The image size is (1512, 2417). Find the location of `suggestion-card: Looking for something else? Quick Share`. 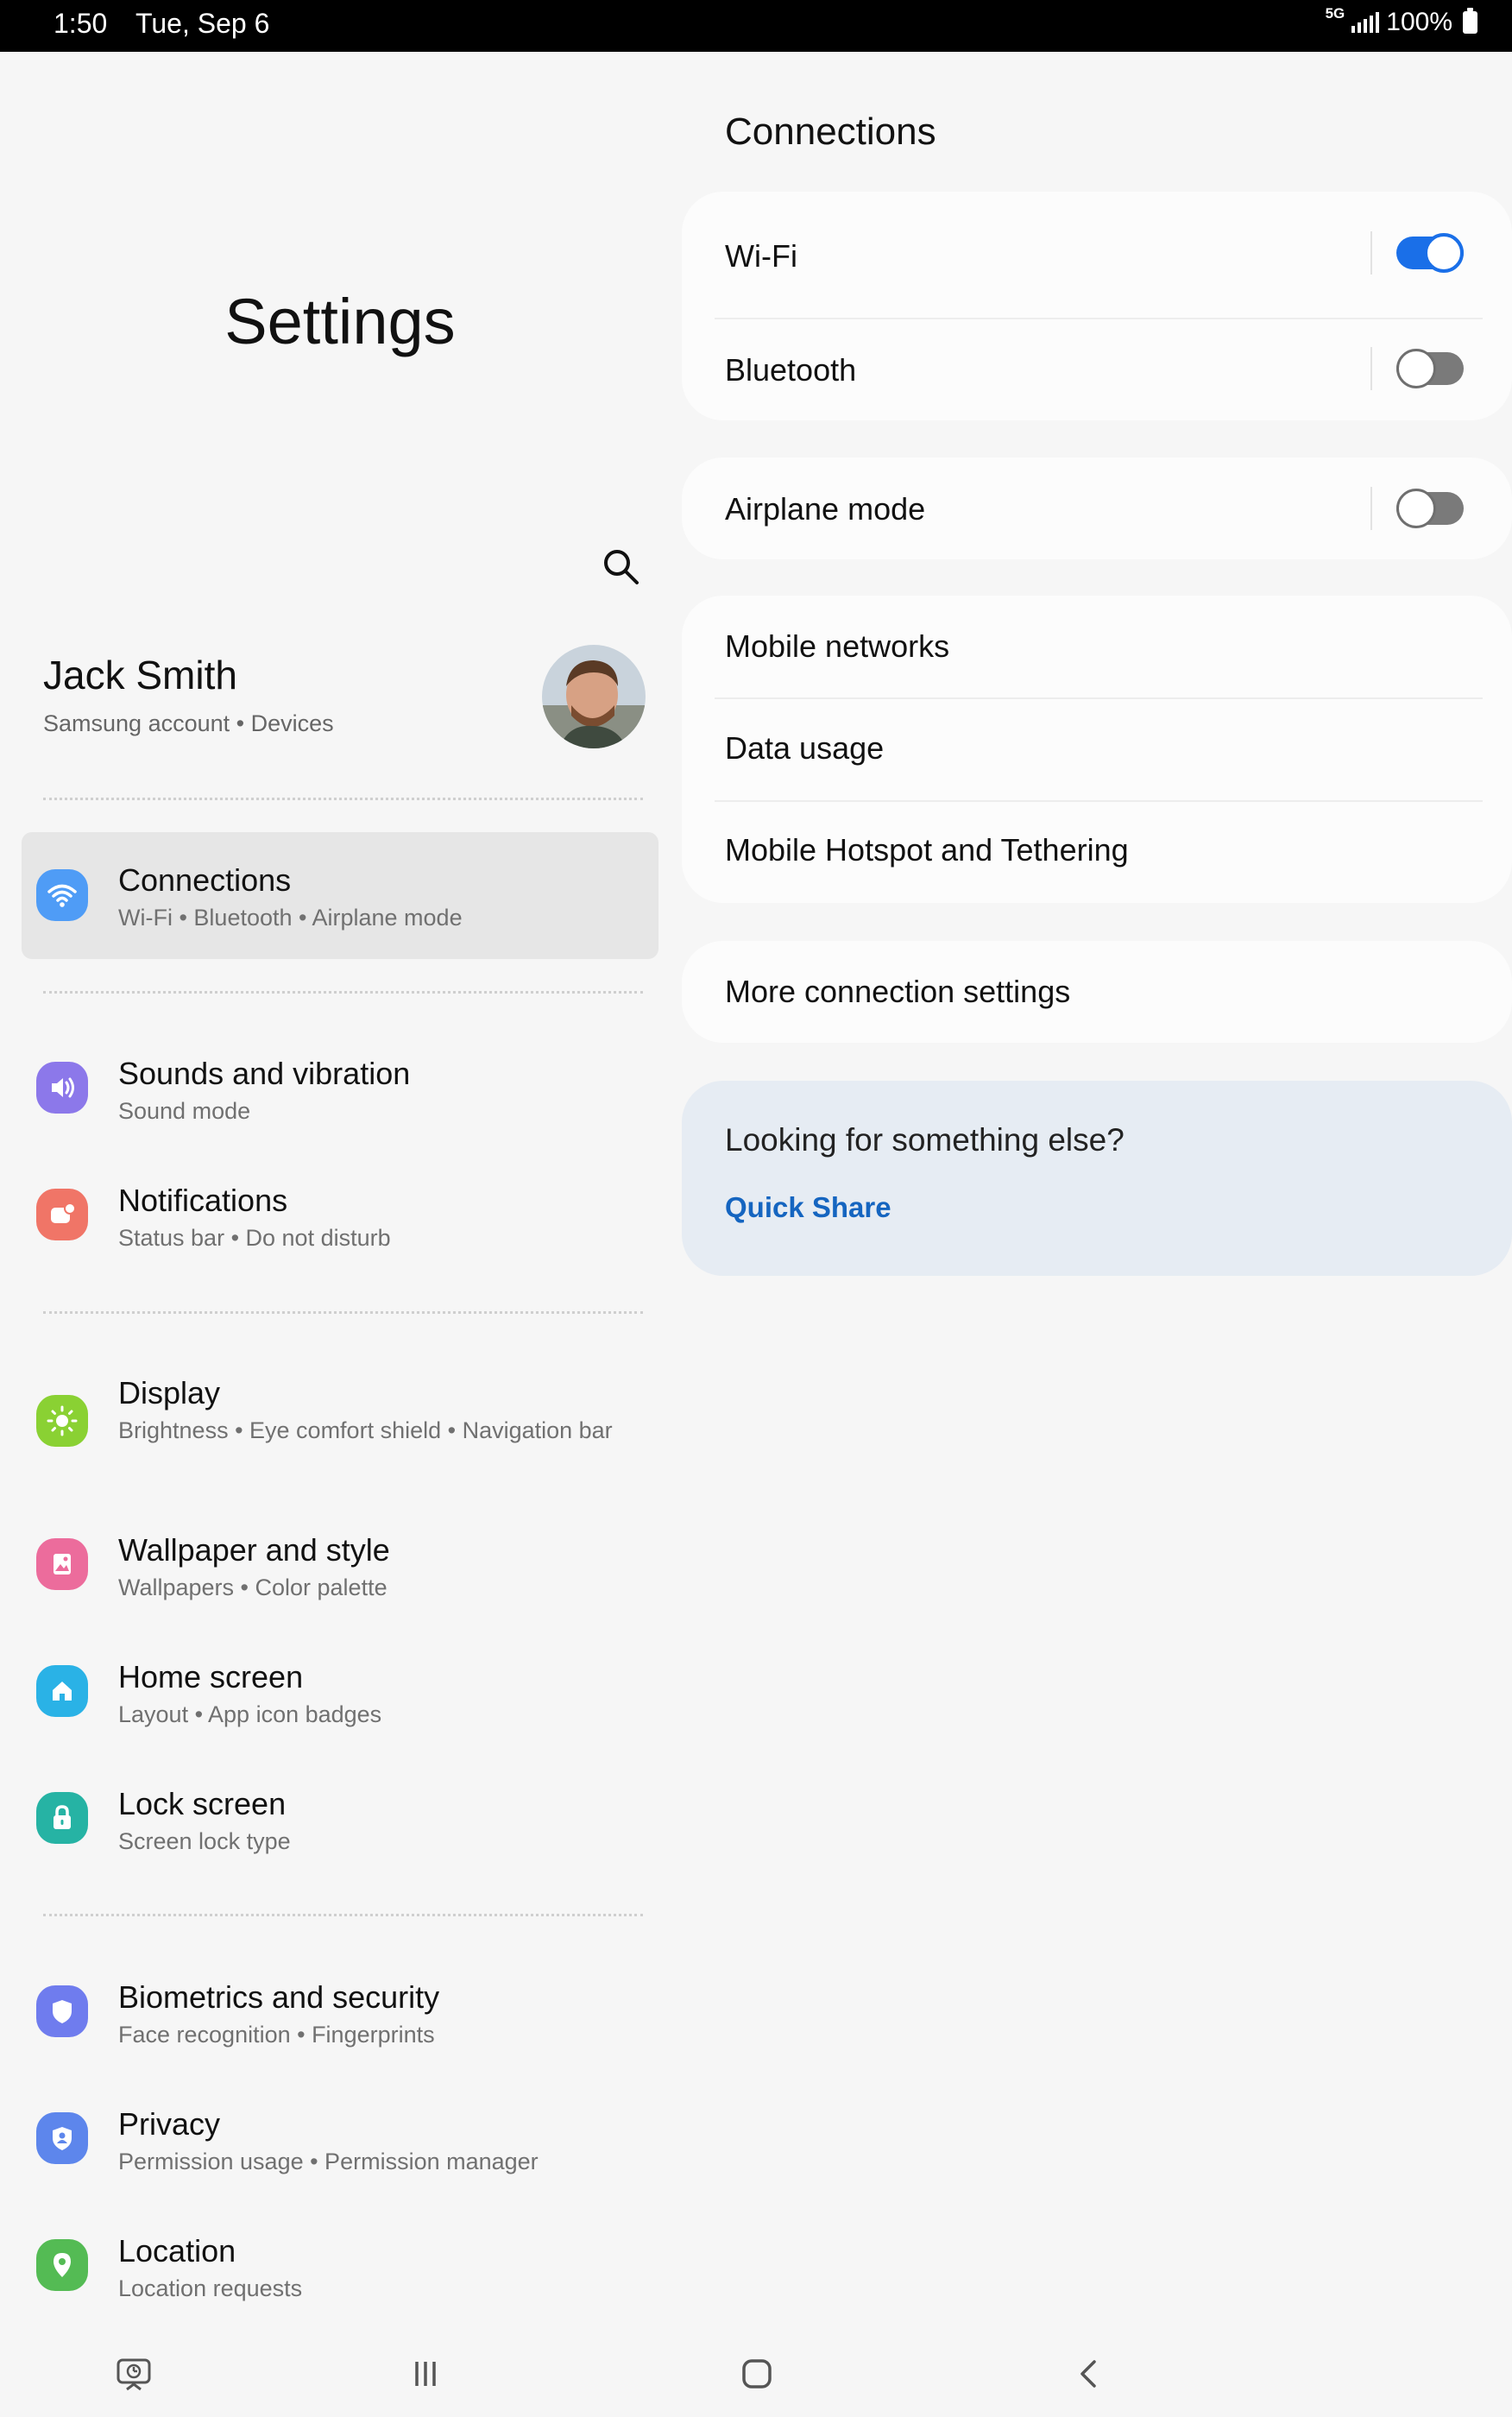

suggestion-card: Looking for something else? Quick Share is located at coordinates (1097, 1178).